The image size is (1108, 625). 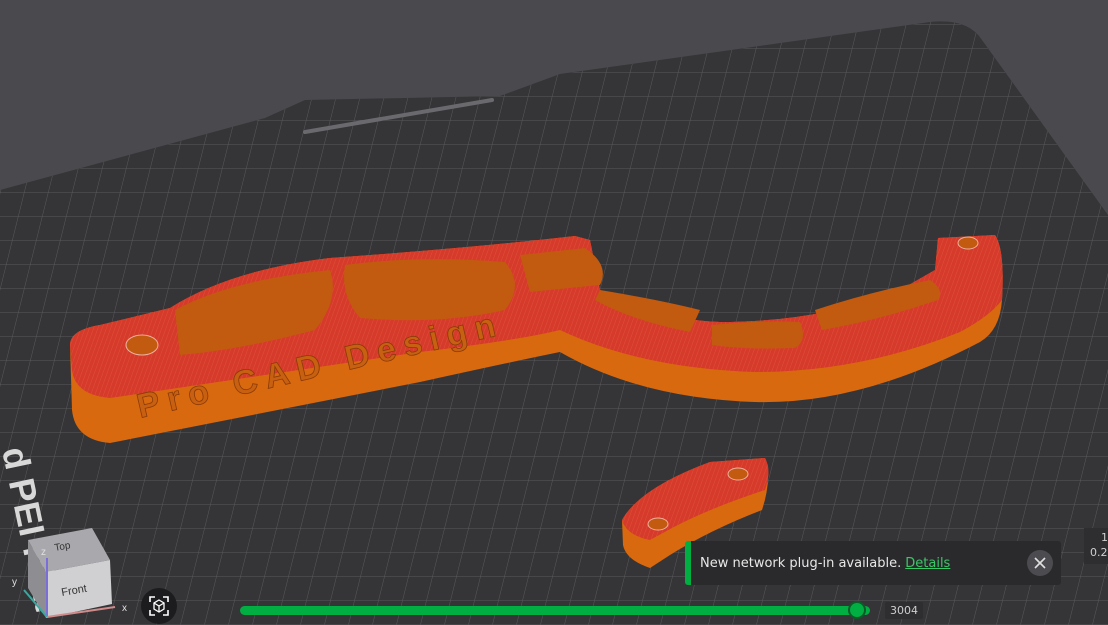 I want to click on fit-view-button, so click(x=159, y=606).